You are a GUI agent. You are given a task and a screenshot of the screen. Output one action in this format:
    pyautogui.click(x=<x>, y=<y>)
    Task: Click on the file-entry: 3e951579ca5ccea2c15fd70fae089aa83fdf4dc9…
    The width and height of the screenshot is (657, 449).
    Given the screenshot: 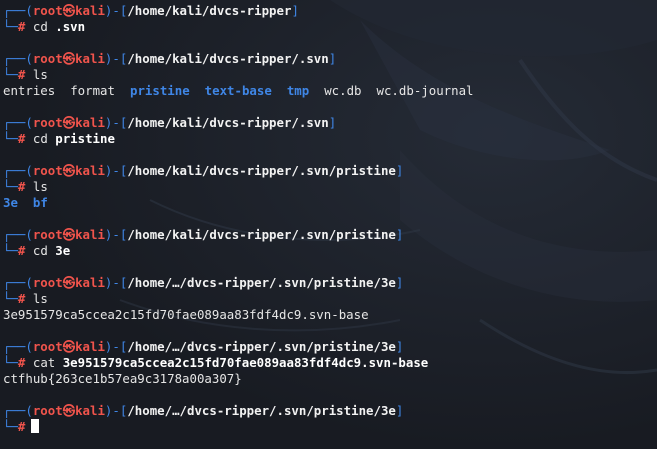 What is the action you would take?
    pyautogui.click(x=186, y=314)
    